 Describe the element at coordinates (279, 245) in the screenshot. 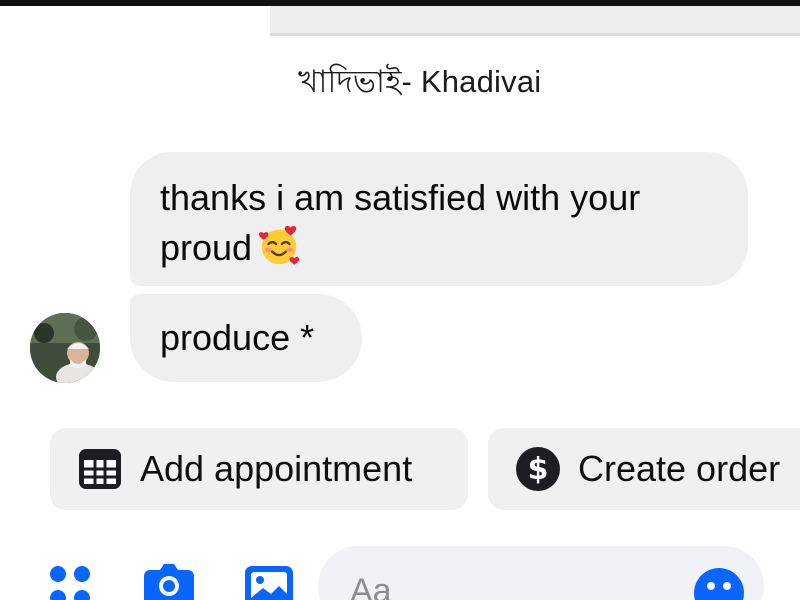

I see `smiling-face-with-hearts-icon` at that location.